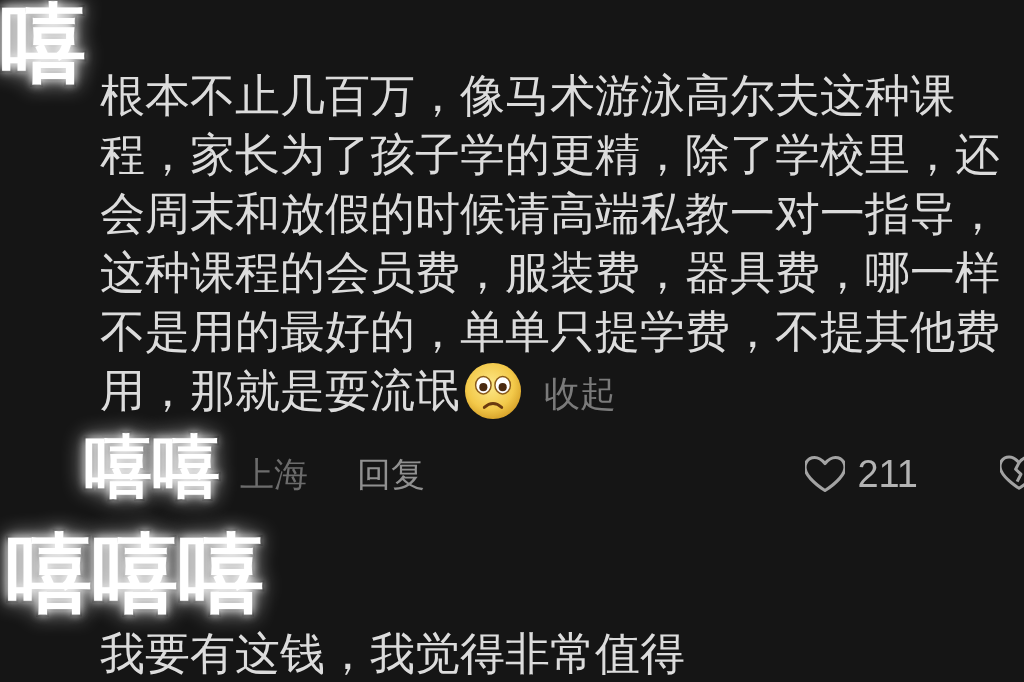 This screenshot has width=1024, height=682. I want to click on heart-icon, so click(825, 474).